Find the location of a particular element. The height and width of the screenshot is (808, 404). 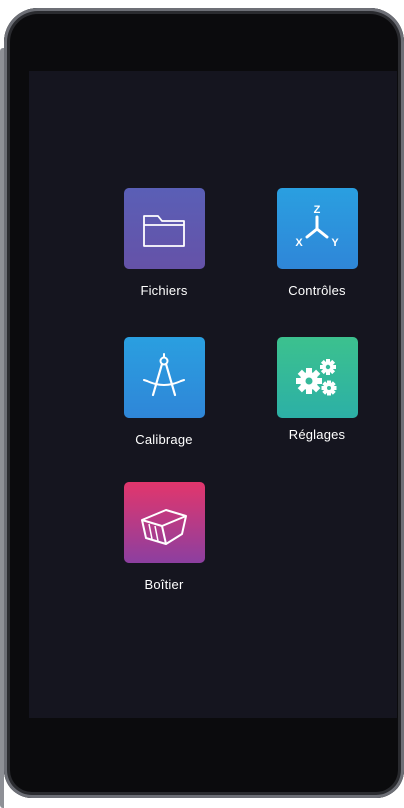

menu-label-controles: Contrôles is located at coordinates (317, 290).